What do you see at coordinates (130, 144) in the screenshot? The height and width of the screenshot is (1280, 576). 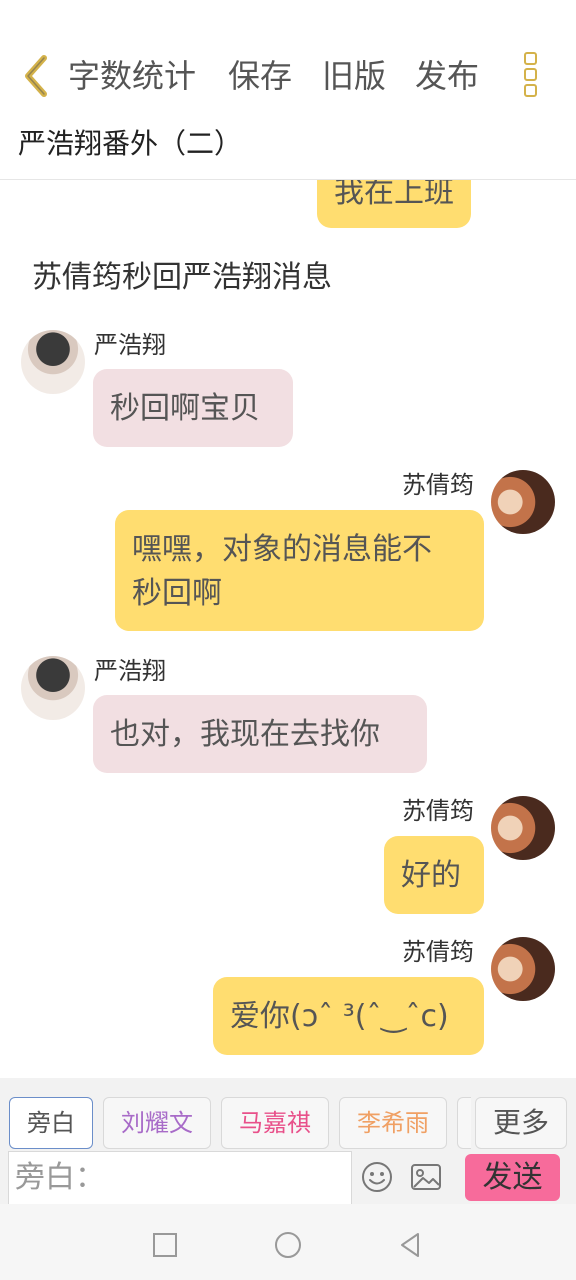 I see `document-title: 严浩翔番外（二）` at bounding box center [130, 144].